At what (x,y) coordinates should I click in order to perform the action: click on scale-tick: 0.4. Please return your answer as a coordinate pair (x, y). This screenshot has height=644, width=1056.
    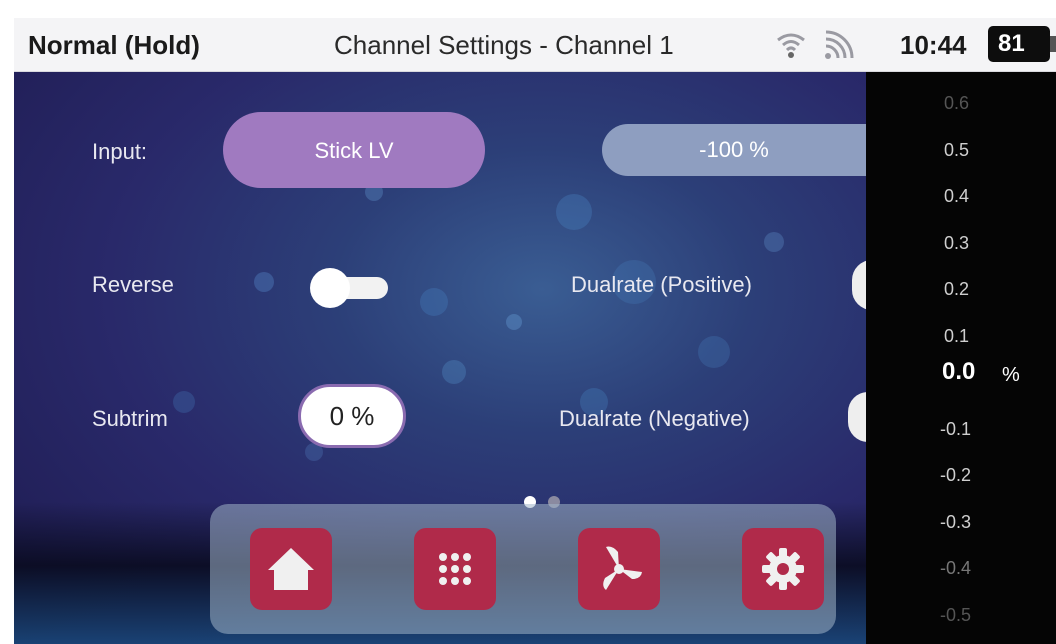
    Looking at the image, I should click on (957, 196).